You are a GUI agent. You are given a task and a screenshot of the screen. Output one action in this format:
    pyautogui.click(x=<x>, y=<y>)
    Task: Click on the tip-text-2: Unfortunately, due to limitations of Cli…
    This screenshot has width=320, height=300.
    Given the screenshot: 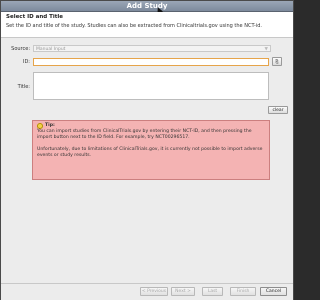 What is the action you would take?
    pyautogui.click(x=150, y=152)
    